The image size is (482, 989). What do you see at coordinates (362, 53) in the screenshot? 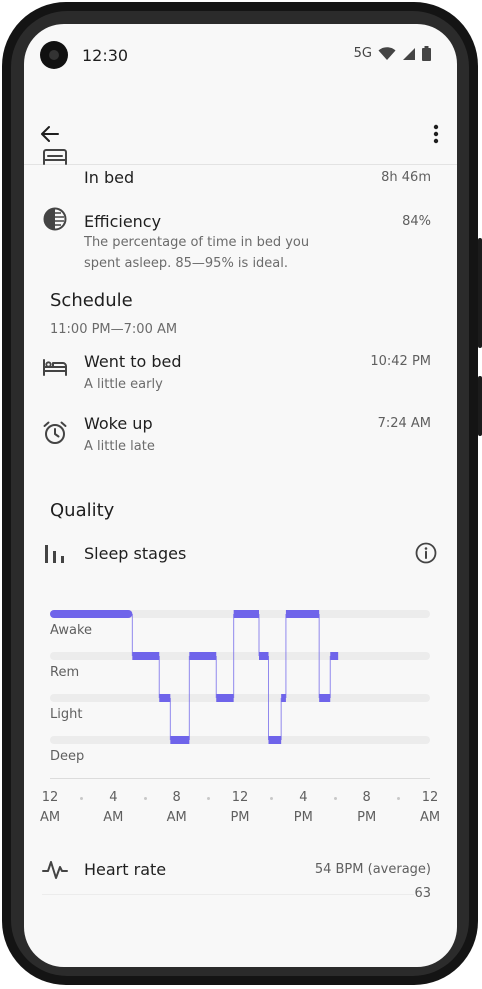
I see `network-type: 5G` at bounding box center [362, 53].